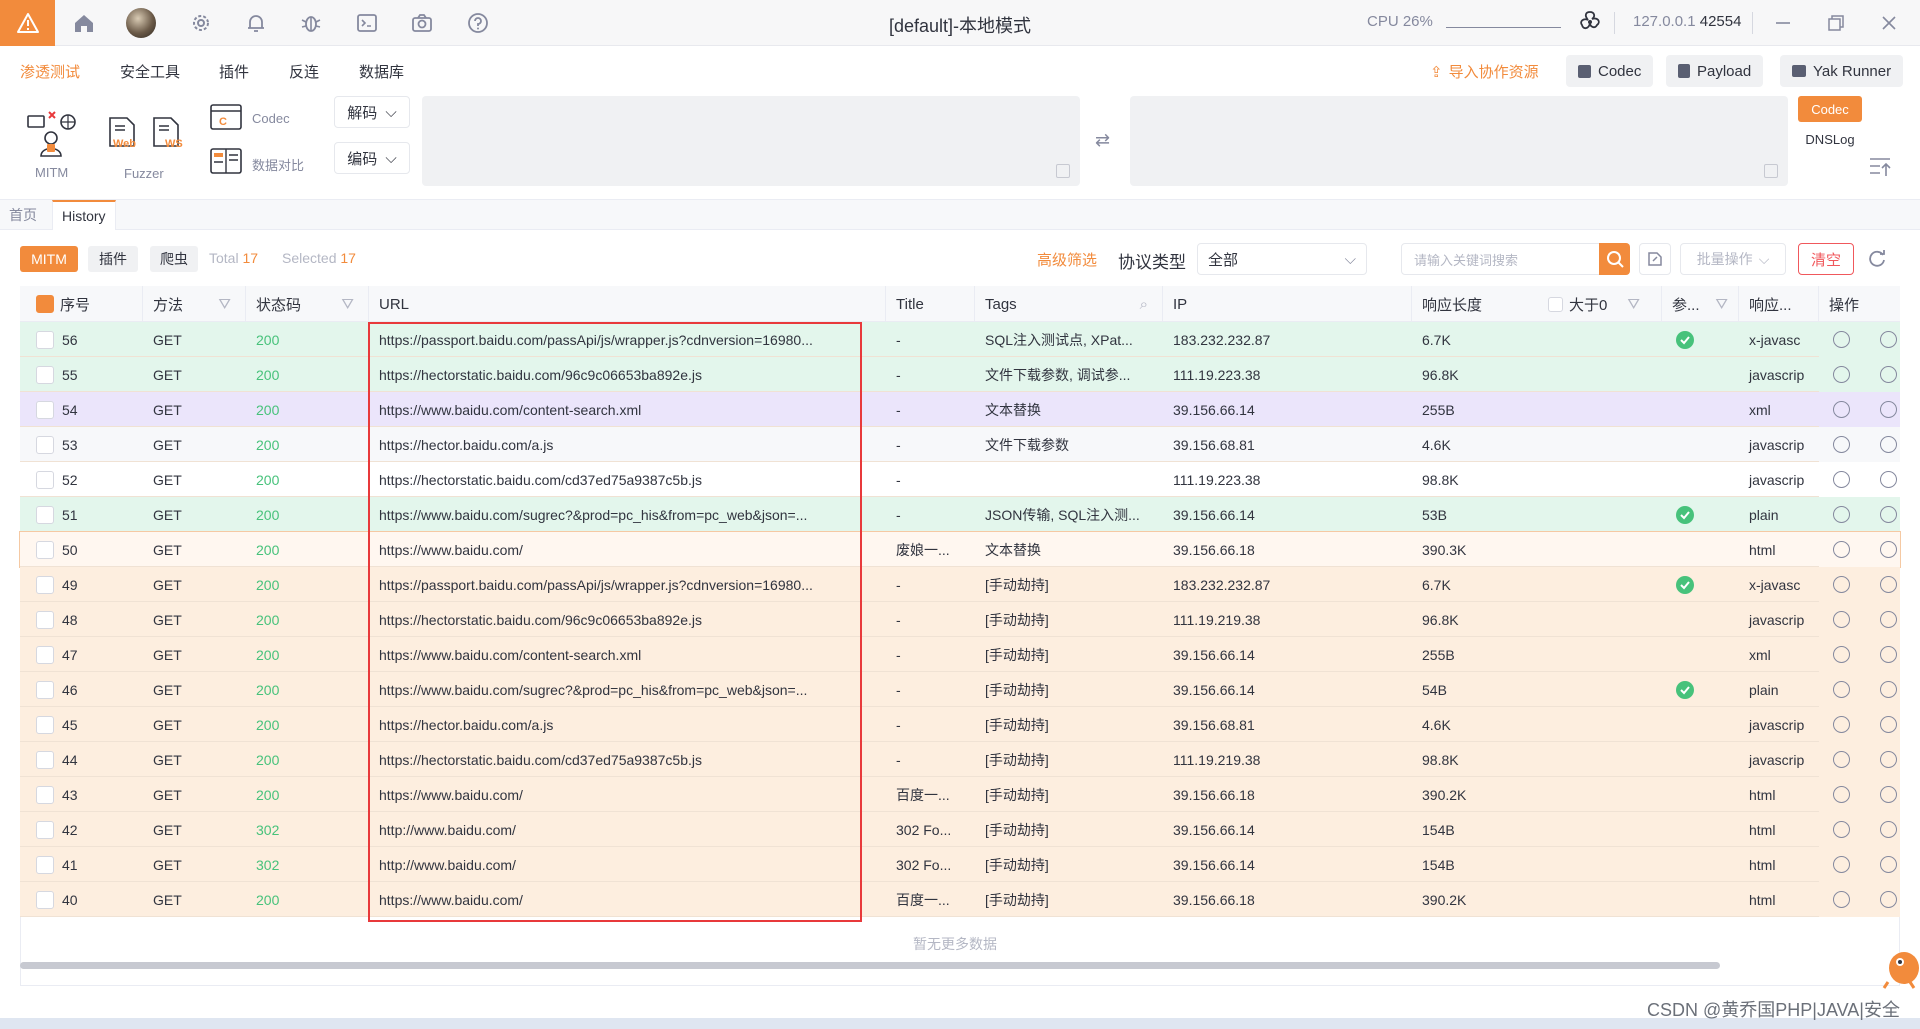 The image size is (1920, 1029). I want to click on col-status: 状态码 ⛛, so click(307, 304).